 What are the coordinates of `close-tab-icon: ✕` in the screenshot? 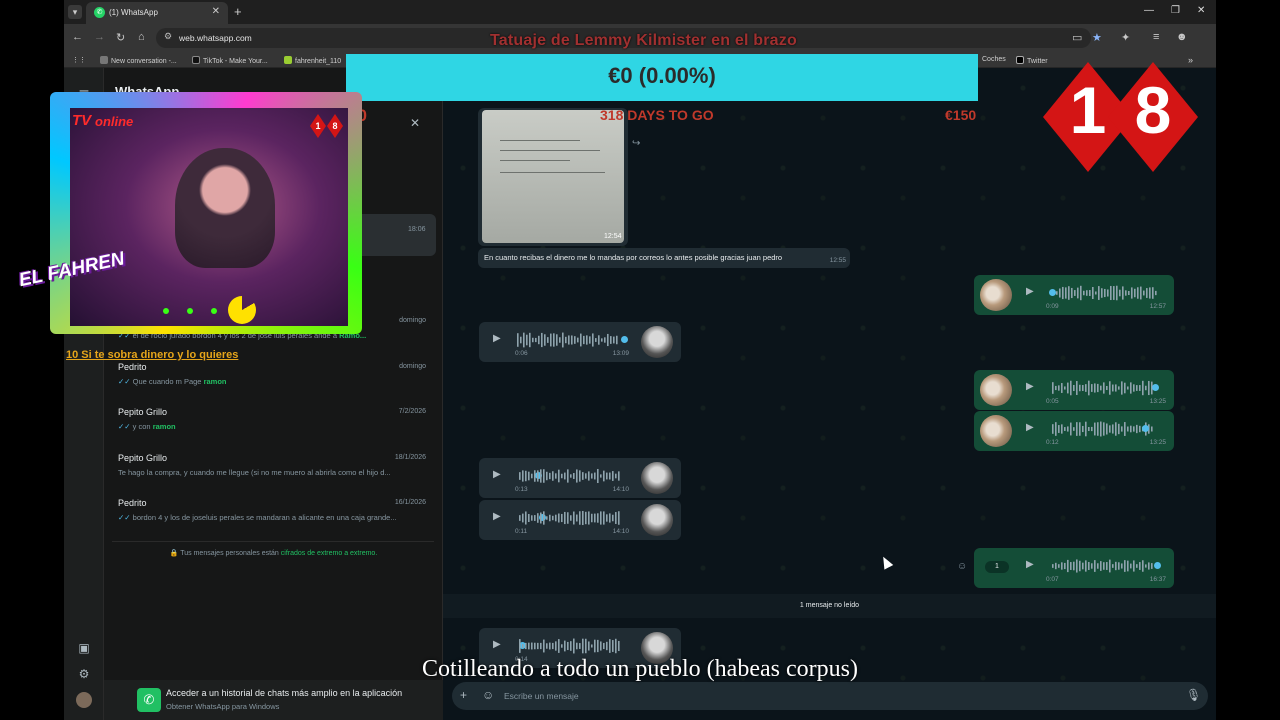 It's located at (216, 11).